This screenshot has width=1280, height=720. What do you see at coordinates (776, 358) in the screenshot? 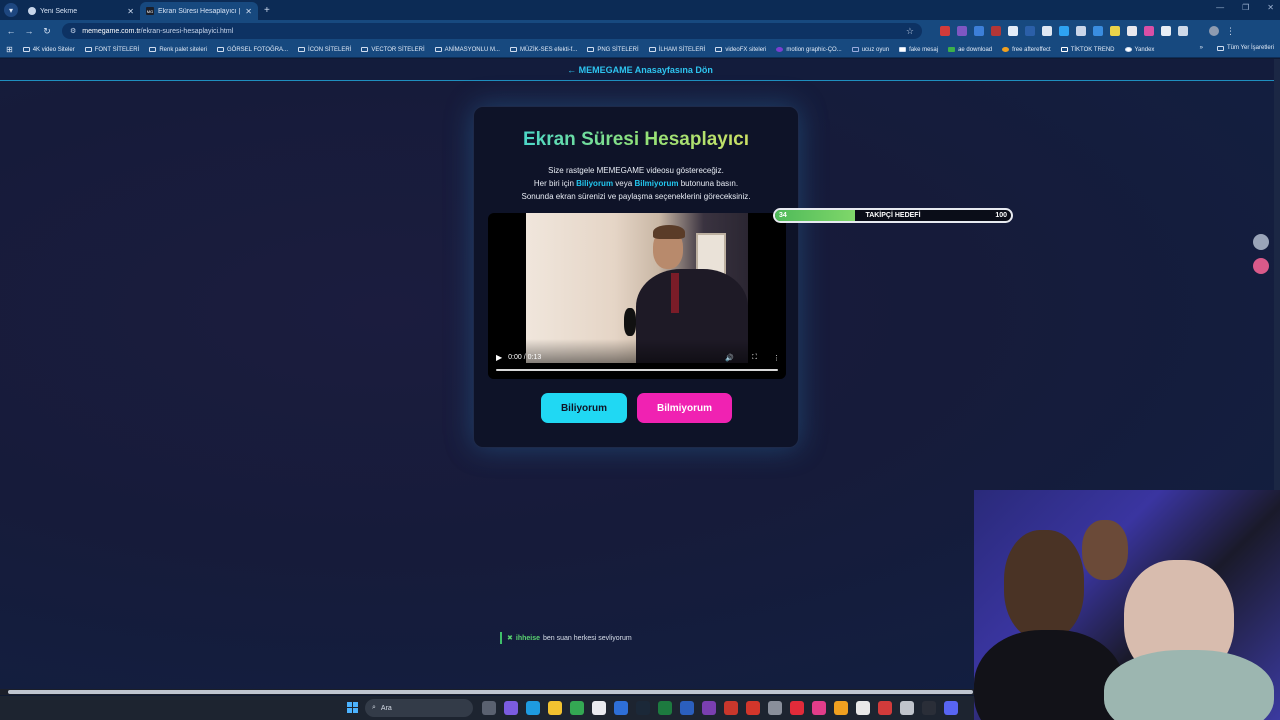
I see `more-options-icon: ⋮` at bounding box center [776, 358].